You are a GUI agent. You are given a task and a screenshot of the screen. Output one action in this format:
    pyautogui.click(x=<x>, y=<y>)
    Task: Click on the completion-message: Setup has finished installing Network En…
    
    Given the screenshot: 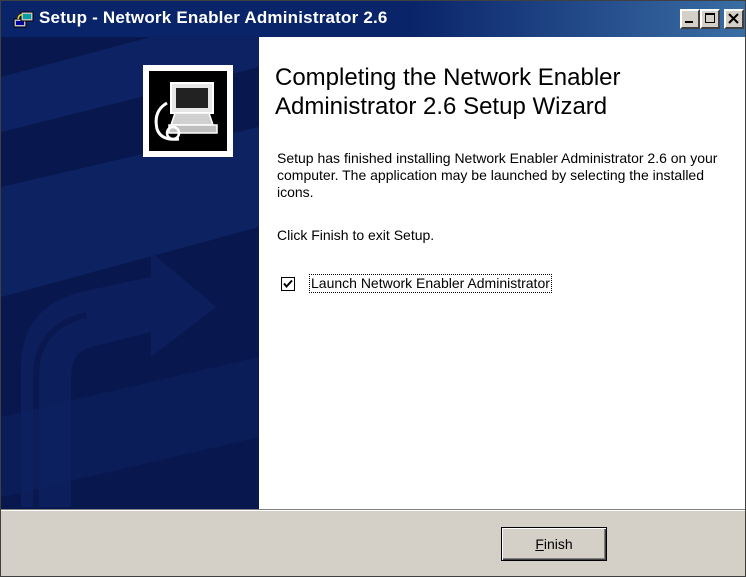 What is the action you would take?
    pyautogui.click(x=497, y=175)
    